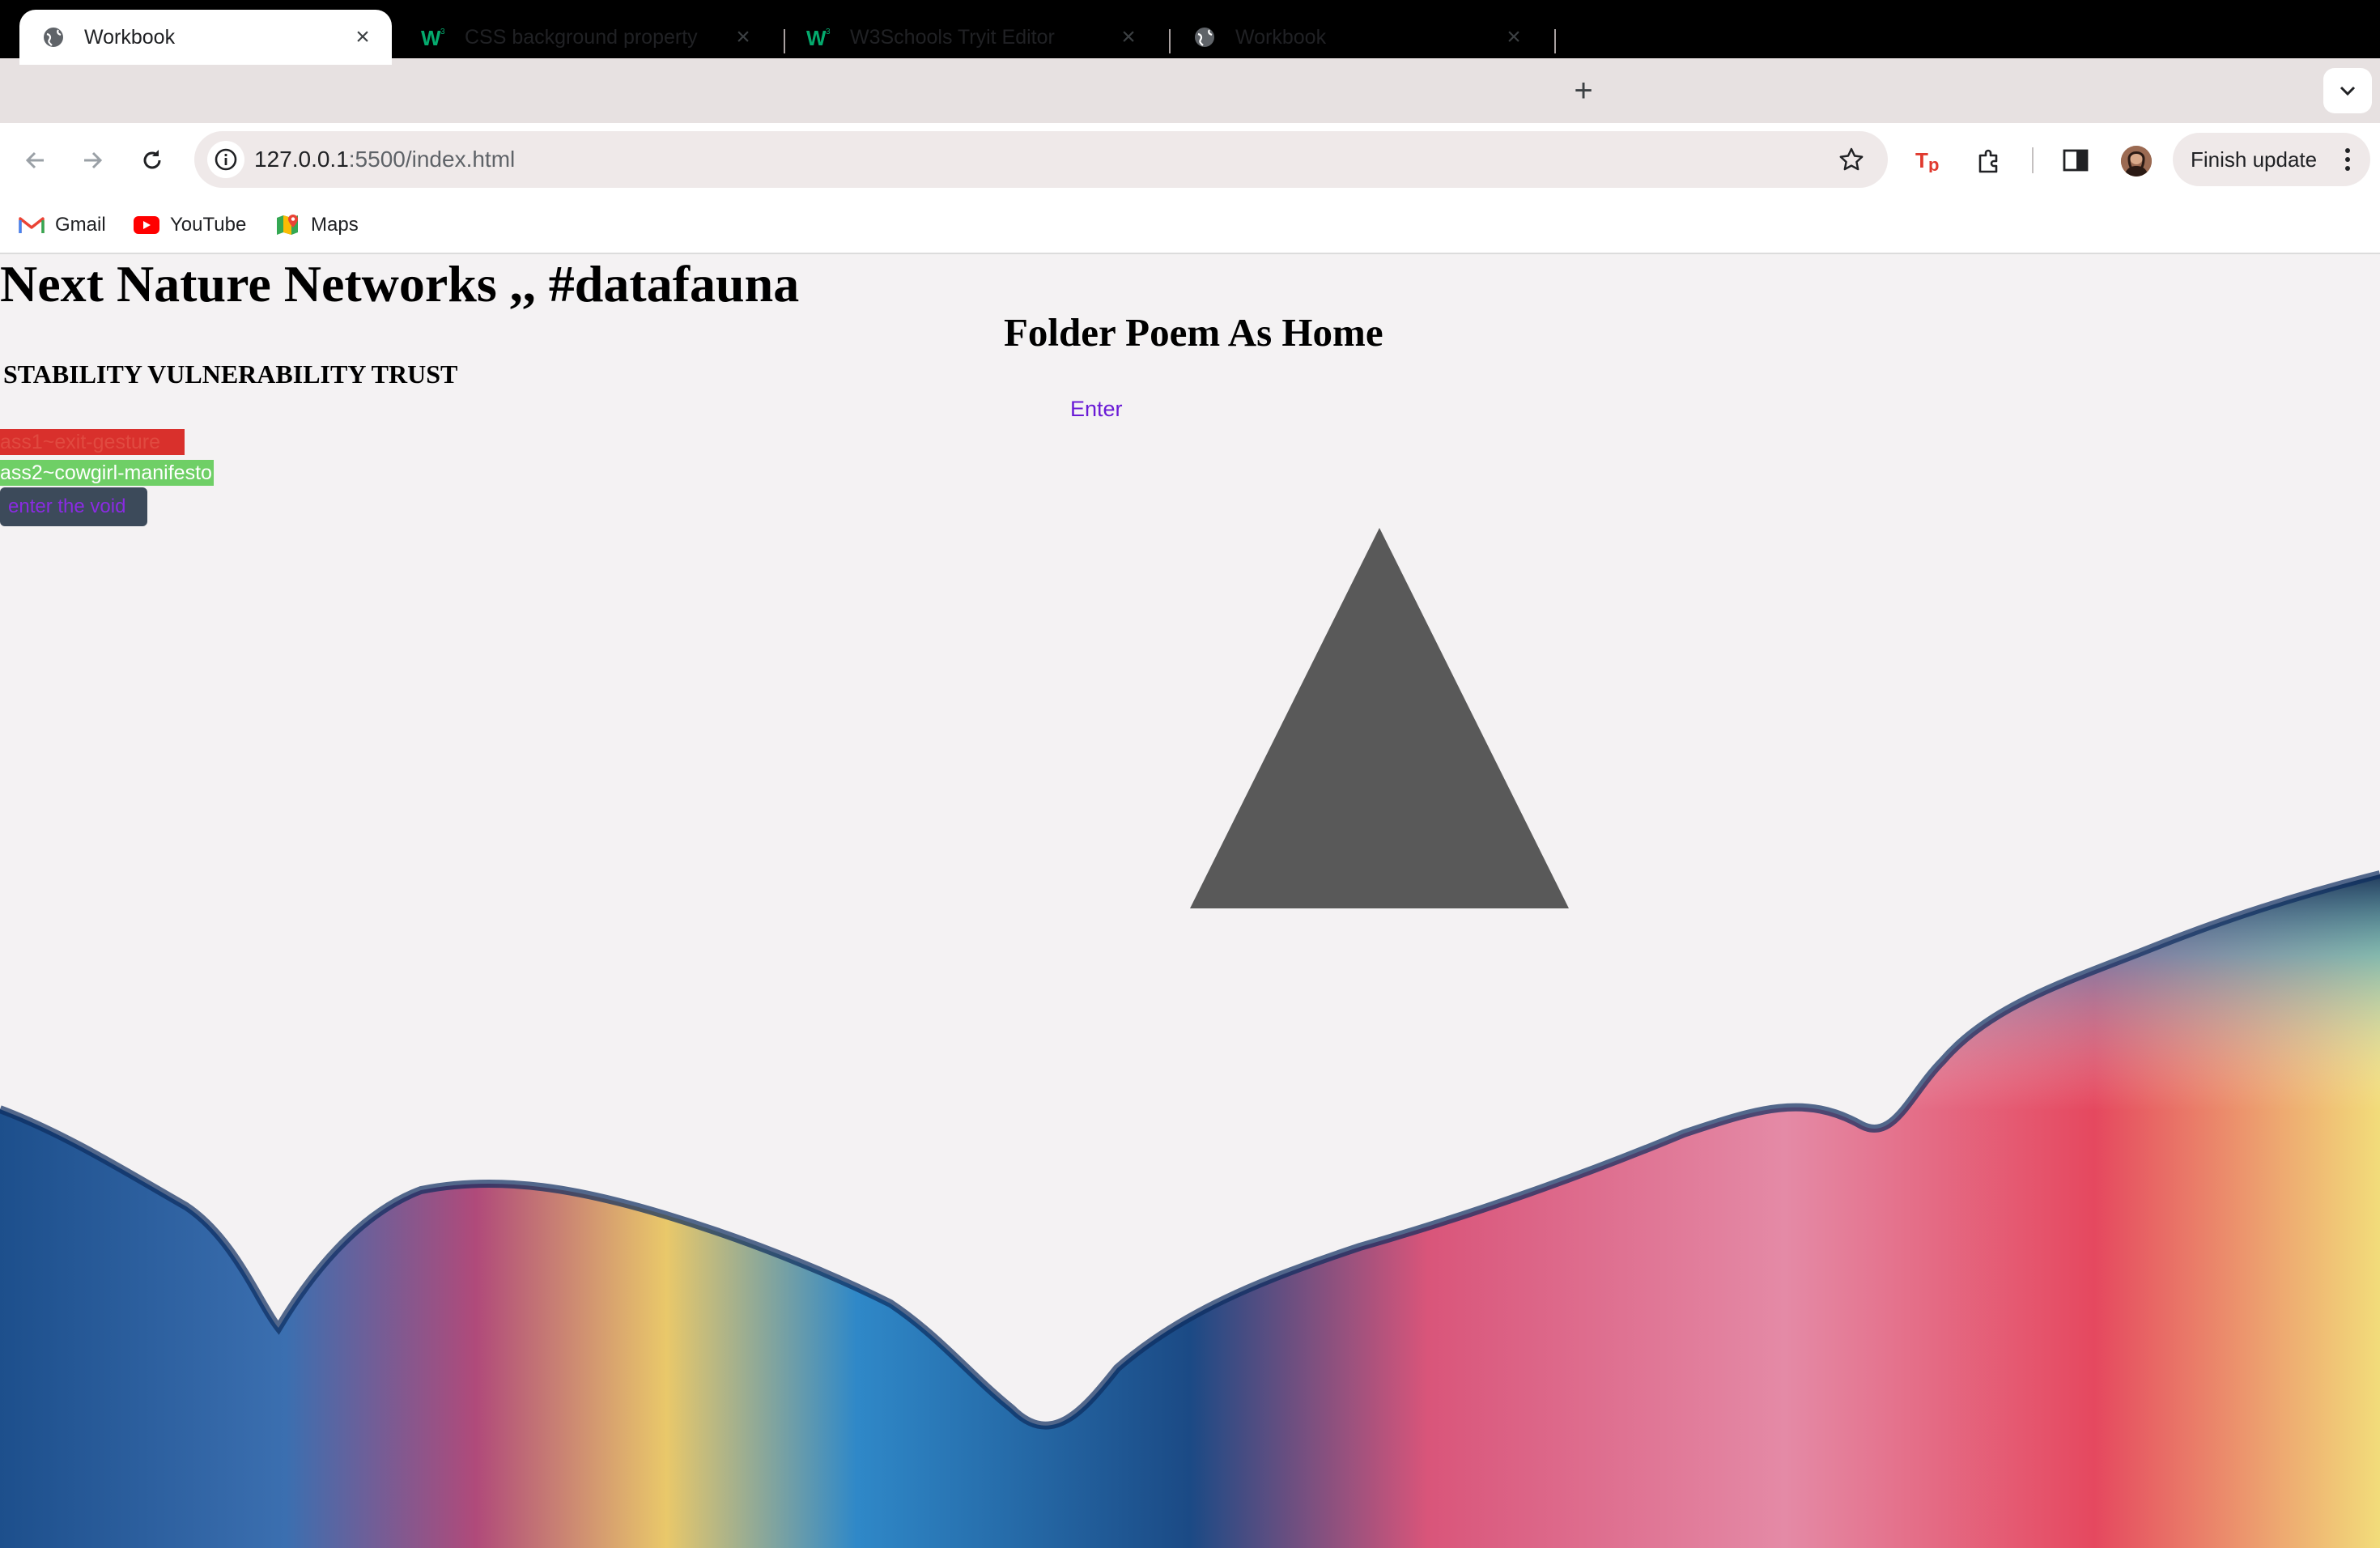 The width and height of the screenshot is (2380, 1548). I want to click on bookmark-label: YouTube, so click(208, 225).